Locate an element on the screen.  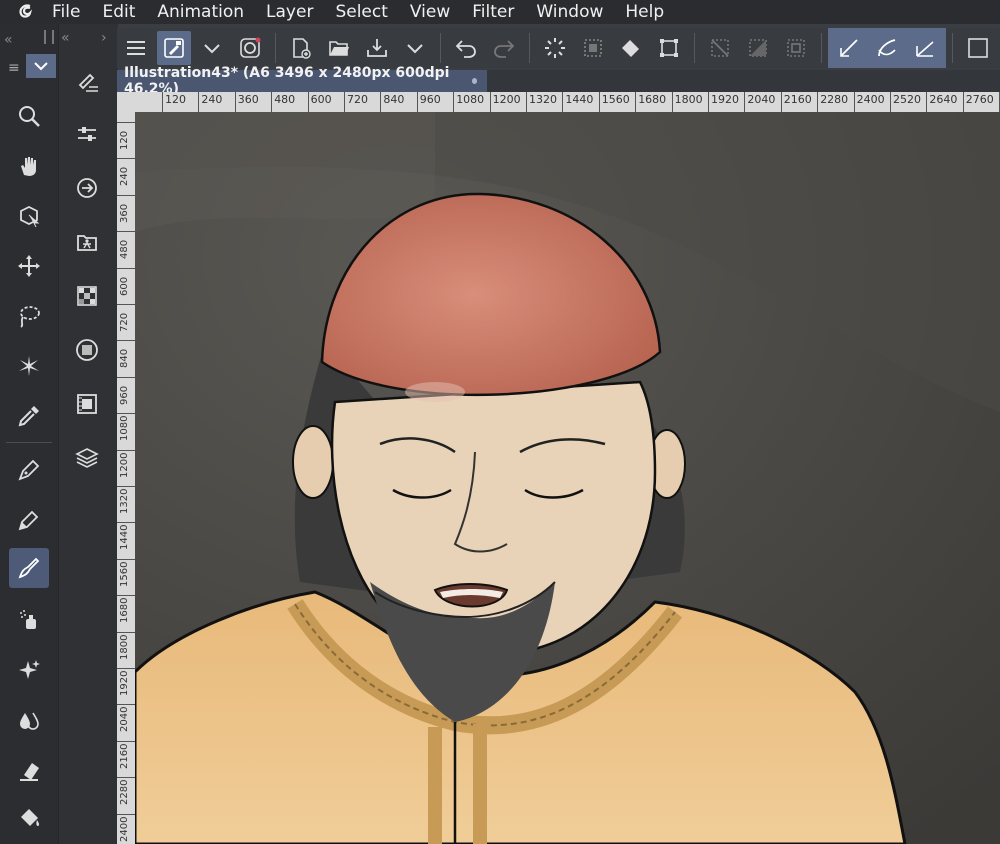
collapse-left-icon: « is located at coordinates (8, 40).